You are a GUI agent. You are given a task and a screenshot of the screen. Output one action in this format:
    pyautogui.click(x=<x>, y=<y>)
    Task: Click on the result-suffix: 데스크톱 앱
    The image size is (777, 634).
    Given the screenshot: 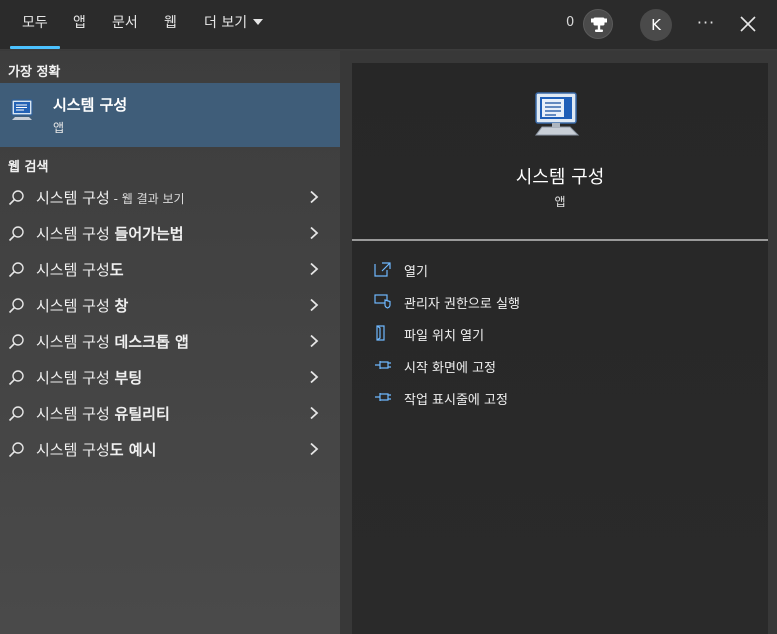 What is the action you would take?
    pyautogui.click(x=151, y=342)
    